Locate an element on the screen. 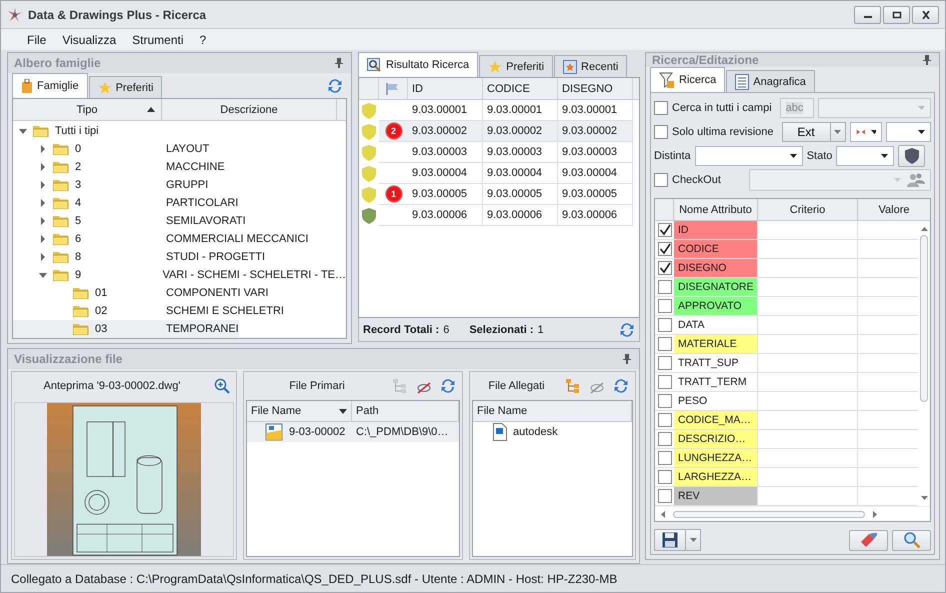 This screenshot has height=593, width=946. file-row: autodesk is located at coordinates (552, 432).